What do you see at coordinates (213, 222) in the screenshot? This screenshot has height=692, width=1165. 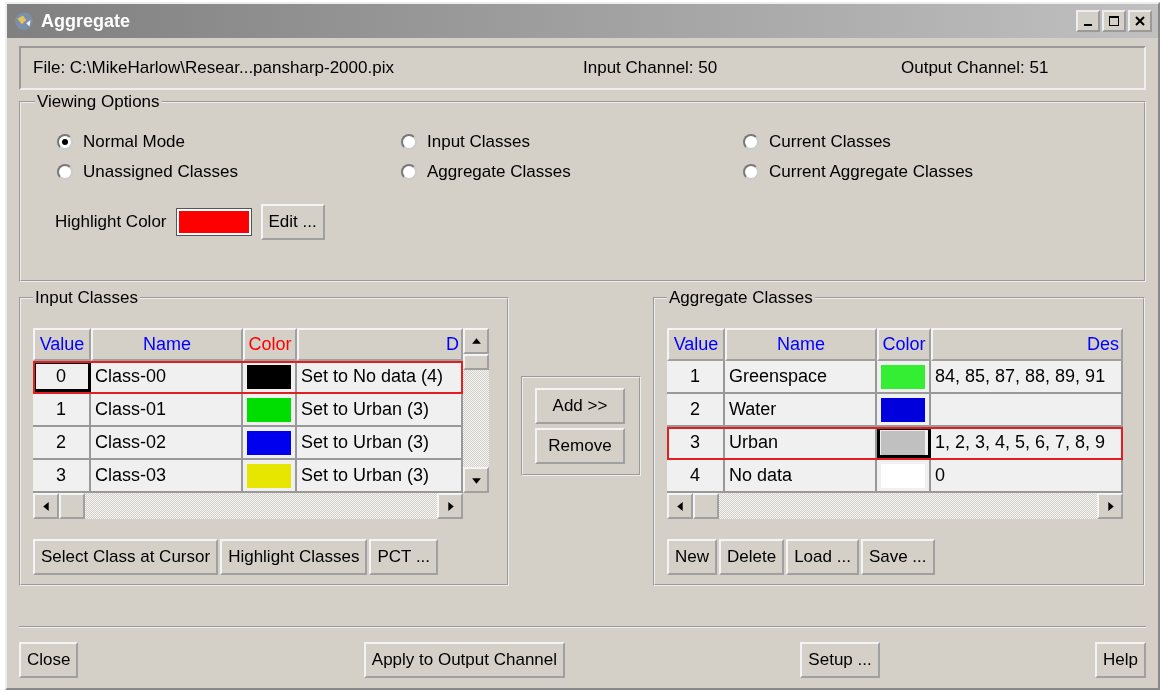 I see `highlight-color-swatch` at bounding box center [213, 222].